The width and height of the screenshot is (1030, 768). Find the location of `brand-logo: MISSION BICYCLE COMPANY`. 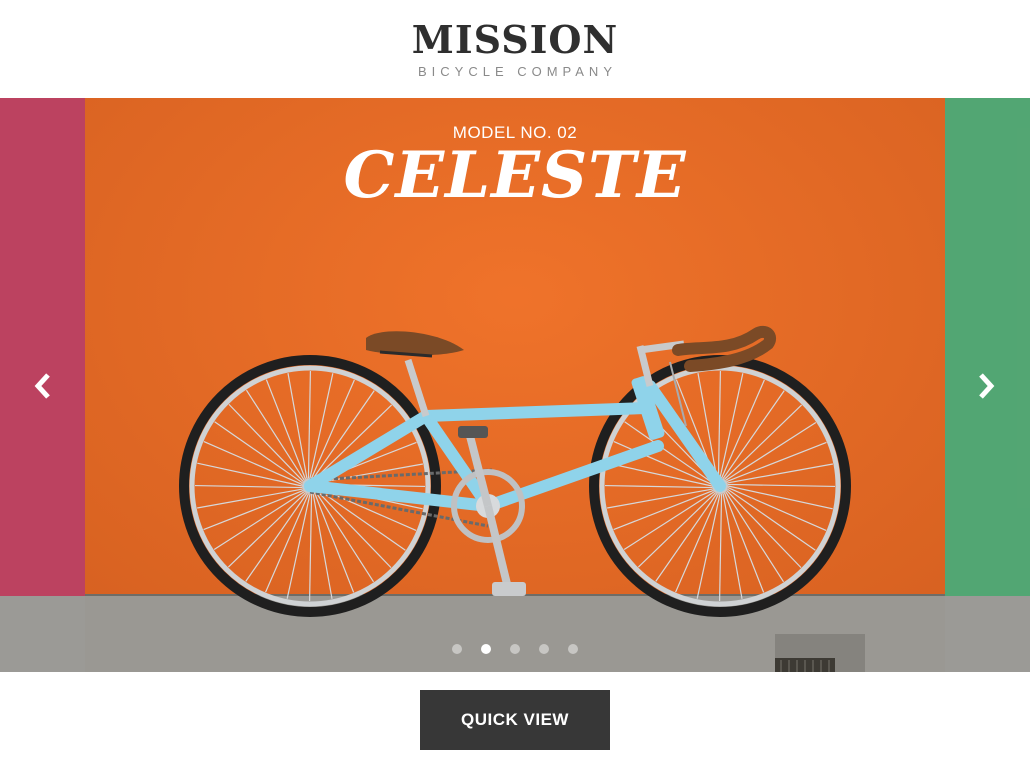

brand-logo: MISSION BICYCLE COMPANY is located at coordinates (515, 49).